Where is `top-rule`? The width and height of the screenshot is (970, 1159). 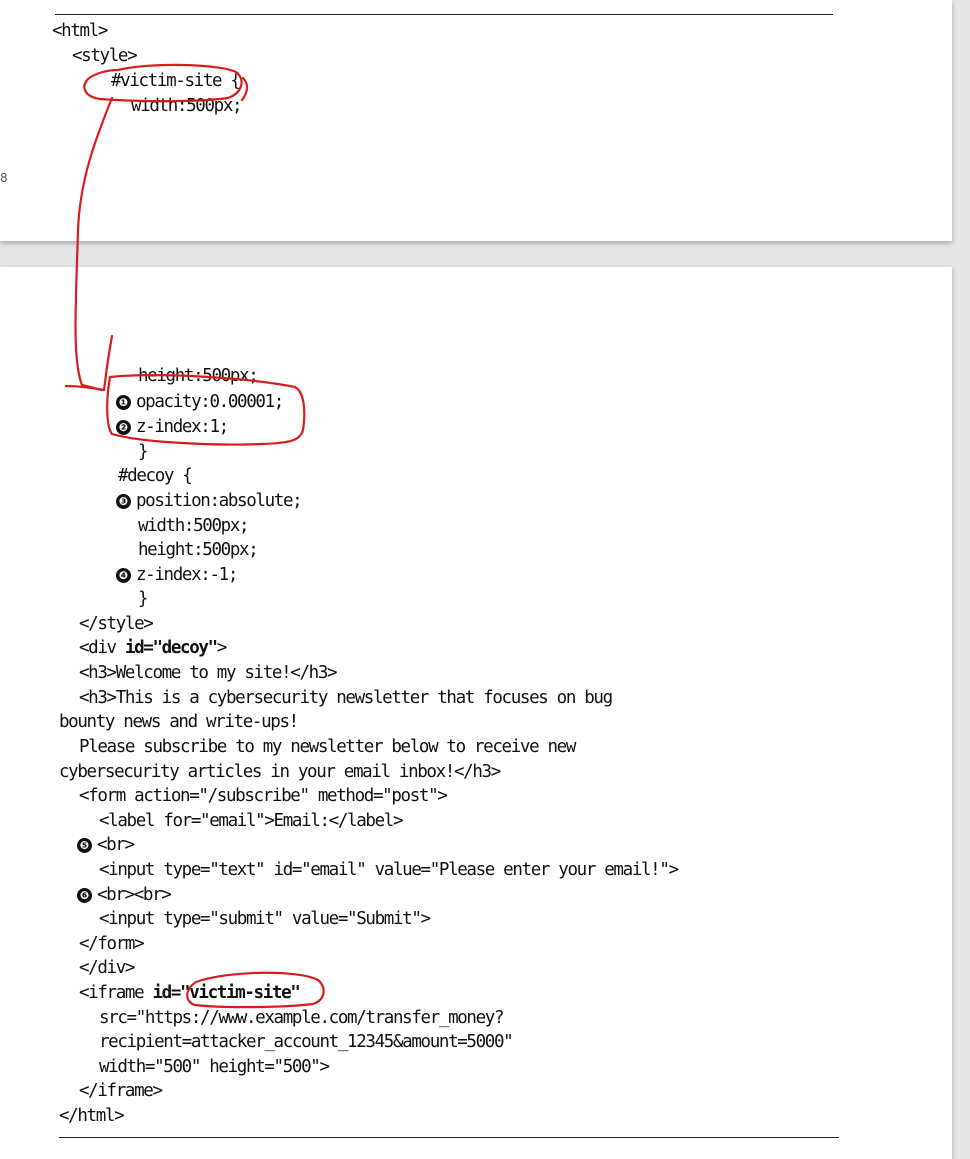 top-rule is located at coordinates (444, 14).